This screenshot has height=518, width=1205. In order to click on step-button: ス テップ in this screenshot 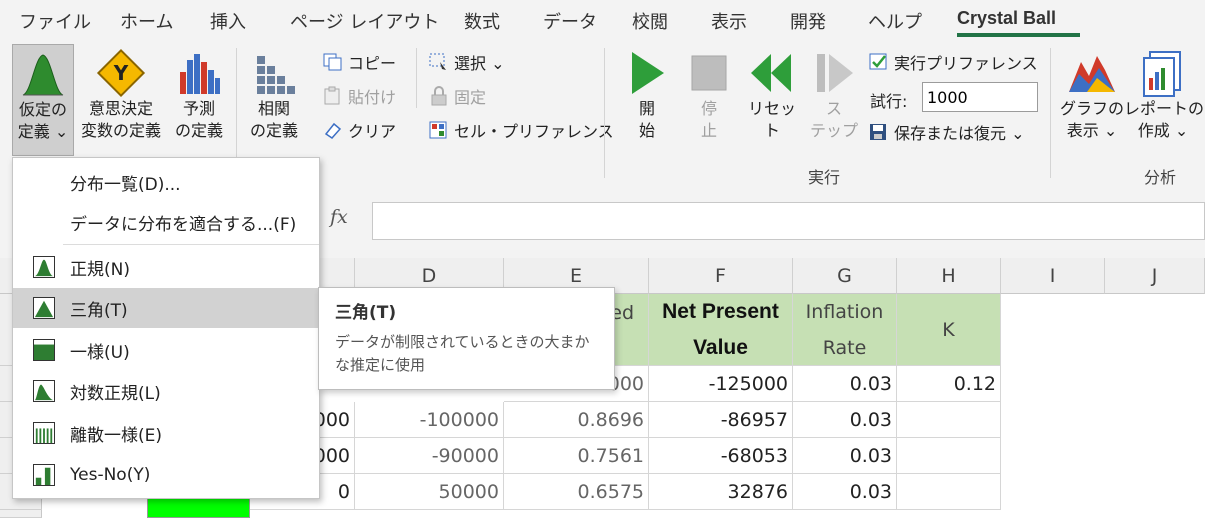, I will do `click(834, 100)`.